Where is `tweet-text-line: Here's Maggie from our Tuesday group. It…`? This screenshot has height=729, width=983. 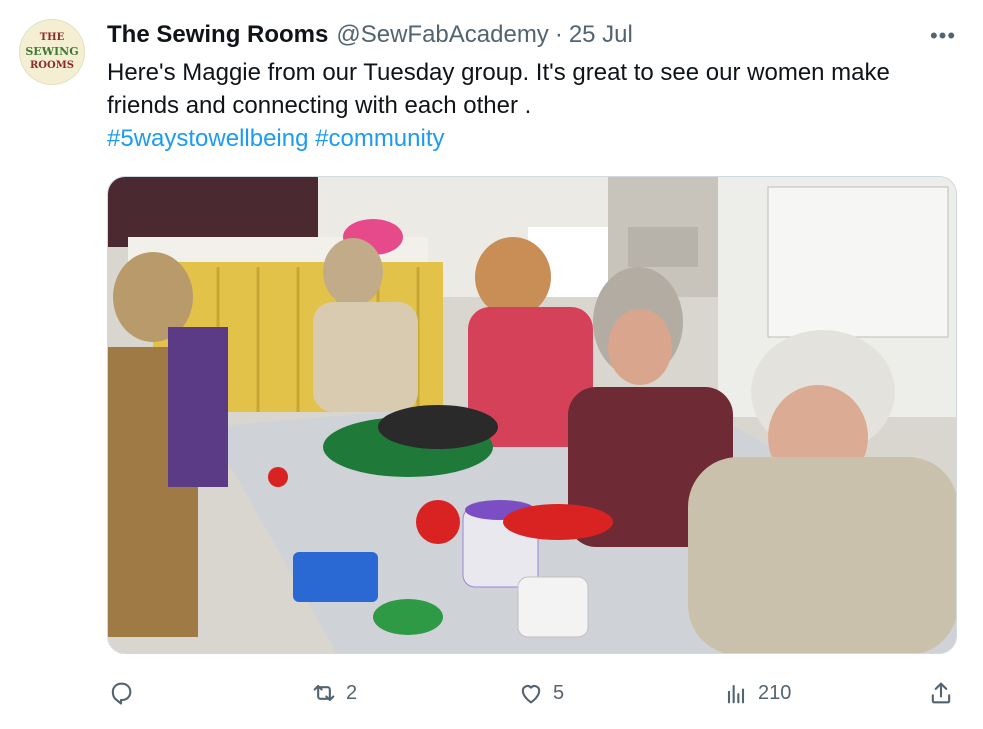
tweet-text-line: Here's Maggie from our Tuesday group. It… is located at coordinates (498, 72).